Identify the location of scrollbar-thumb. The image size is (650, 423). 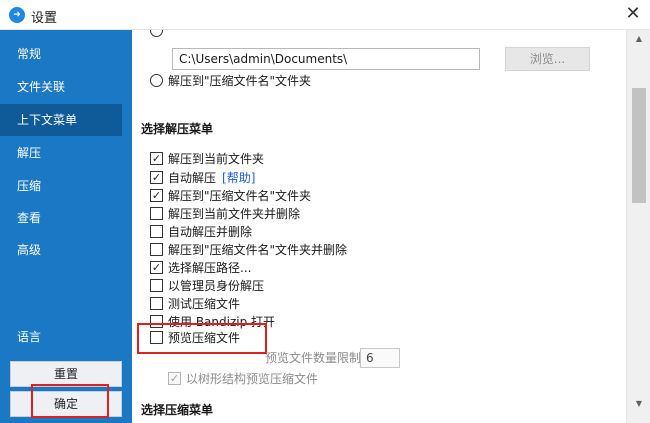
(639, 145).